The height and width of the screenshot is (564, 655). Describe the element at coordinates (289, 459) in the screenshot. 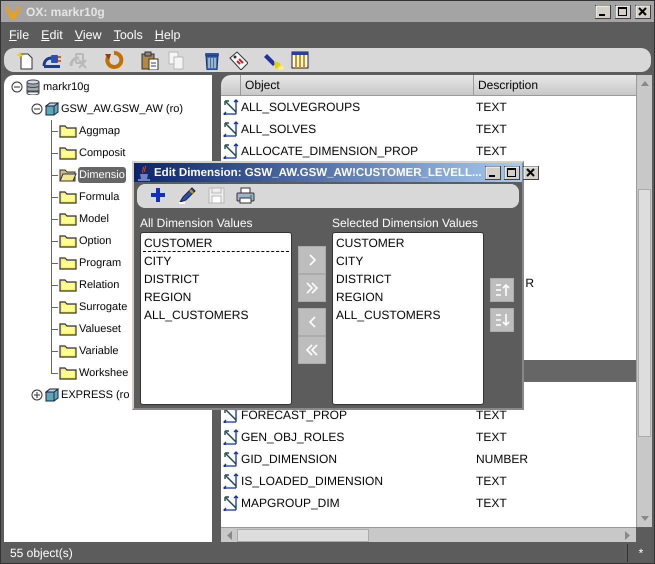

I see `table-cell: GID_DIMENSION` at that location.